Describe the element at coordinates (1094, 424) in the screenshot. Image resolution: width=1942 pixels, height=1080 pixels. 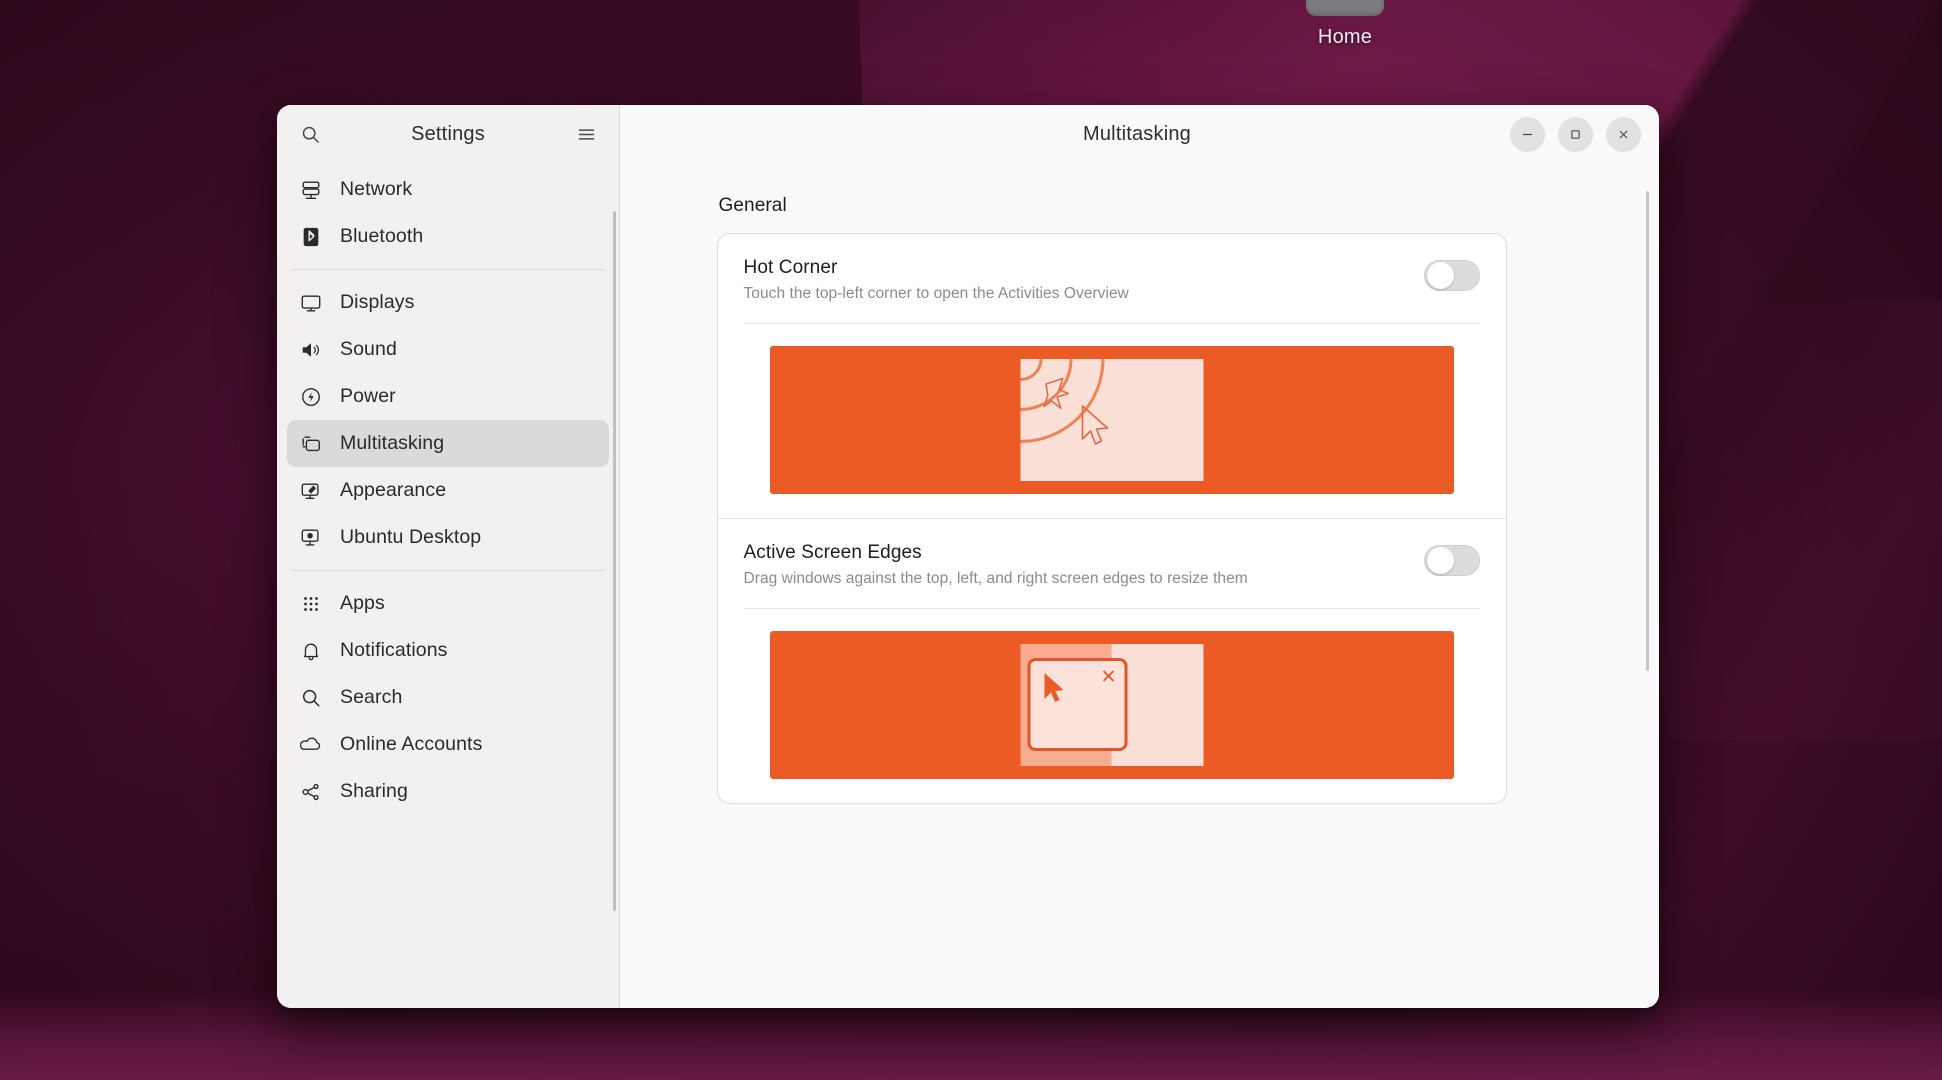
I see `hot-corner-cursor-icon` at that location.